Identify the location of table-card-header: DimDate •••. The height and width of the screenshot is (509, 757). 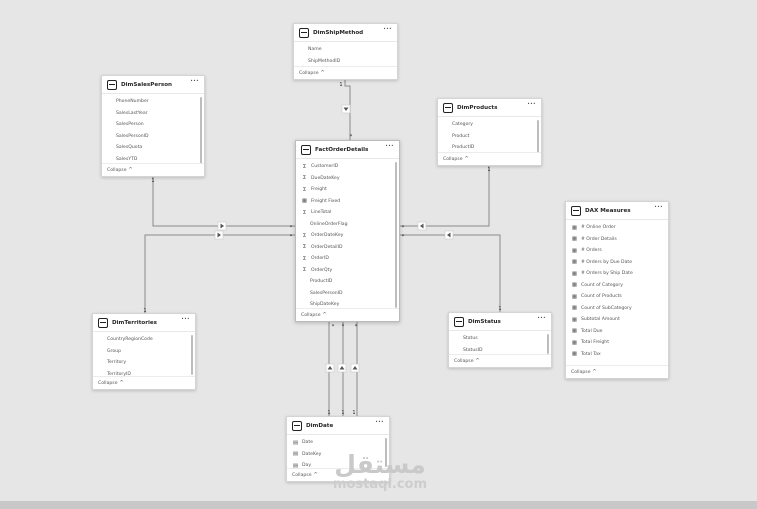
(338, 426).